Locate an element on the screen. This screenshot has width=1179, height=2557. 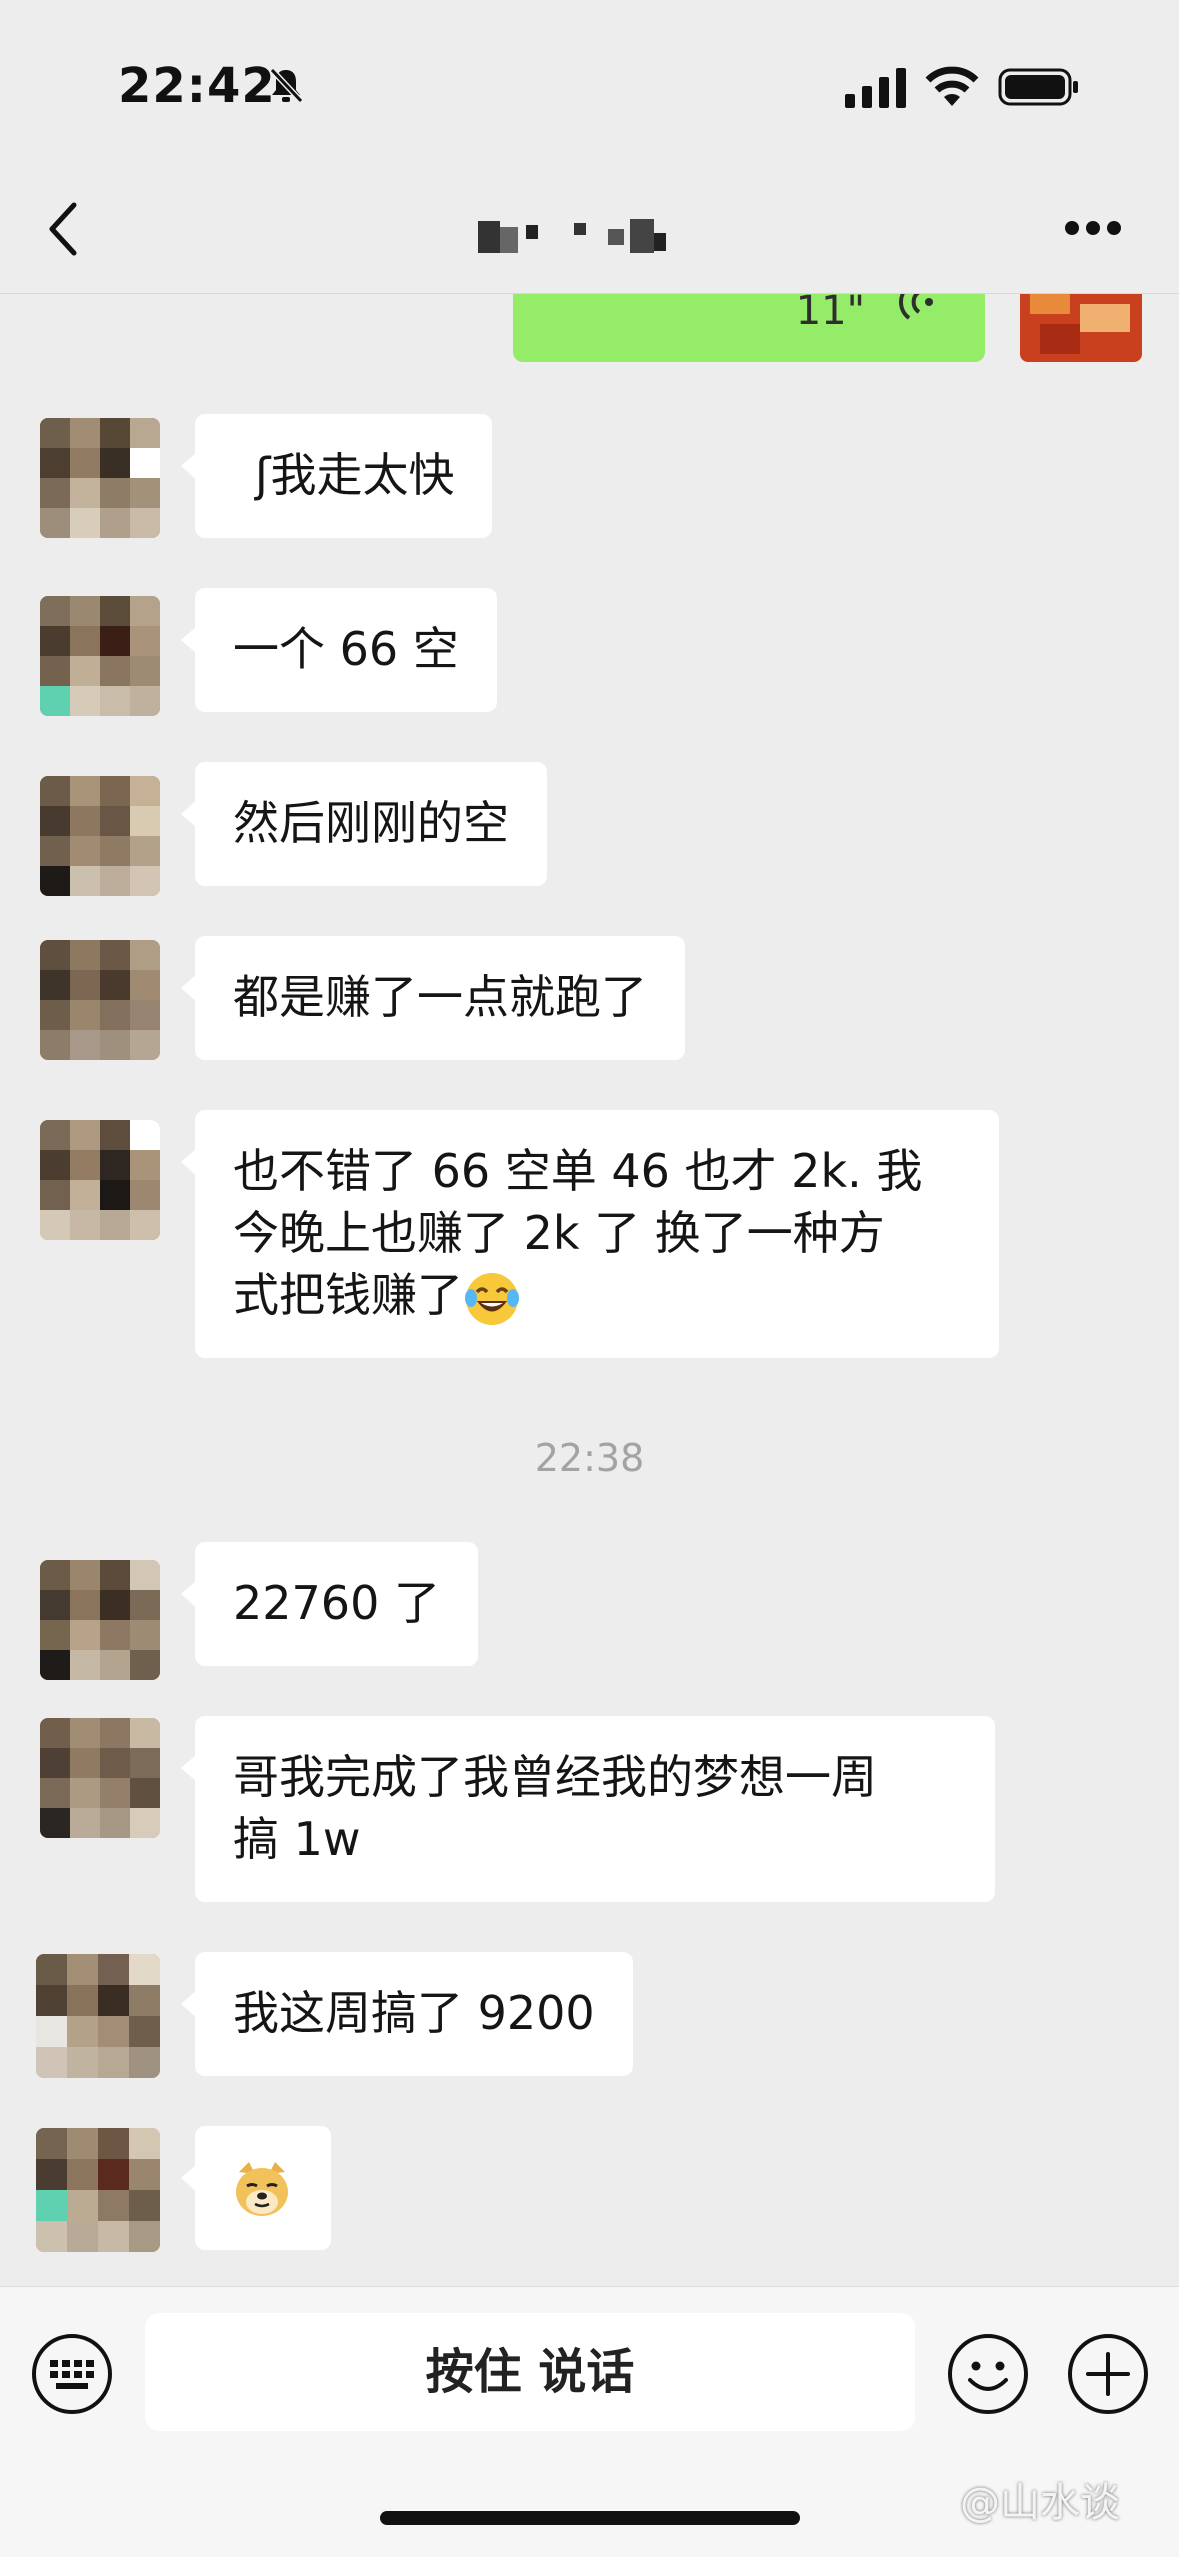
voice-duration: 11" is located at coordinates (830, 314).